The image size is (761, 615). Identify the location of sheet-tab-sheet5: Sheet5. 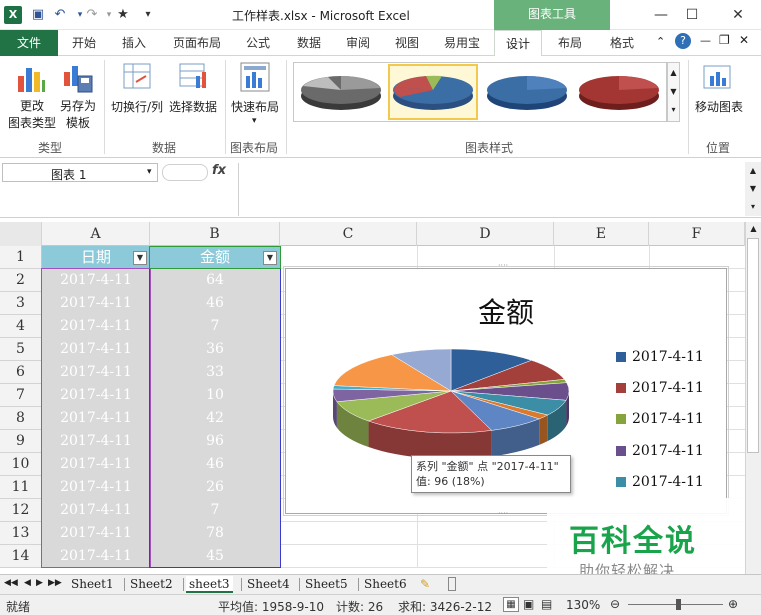
(326, 584).